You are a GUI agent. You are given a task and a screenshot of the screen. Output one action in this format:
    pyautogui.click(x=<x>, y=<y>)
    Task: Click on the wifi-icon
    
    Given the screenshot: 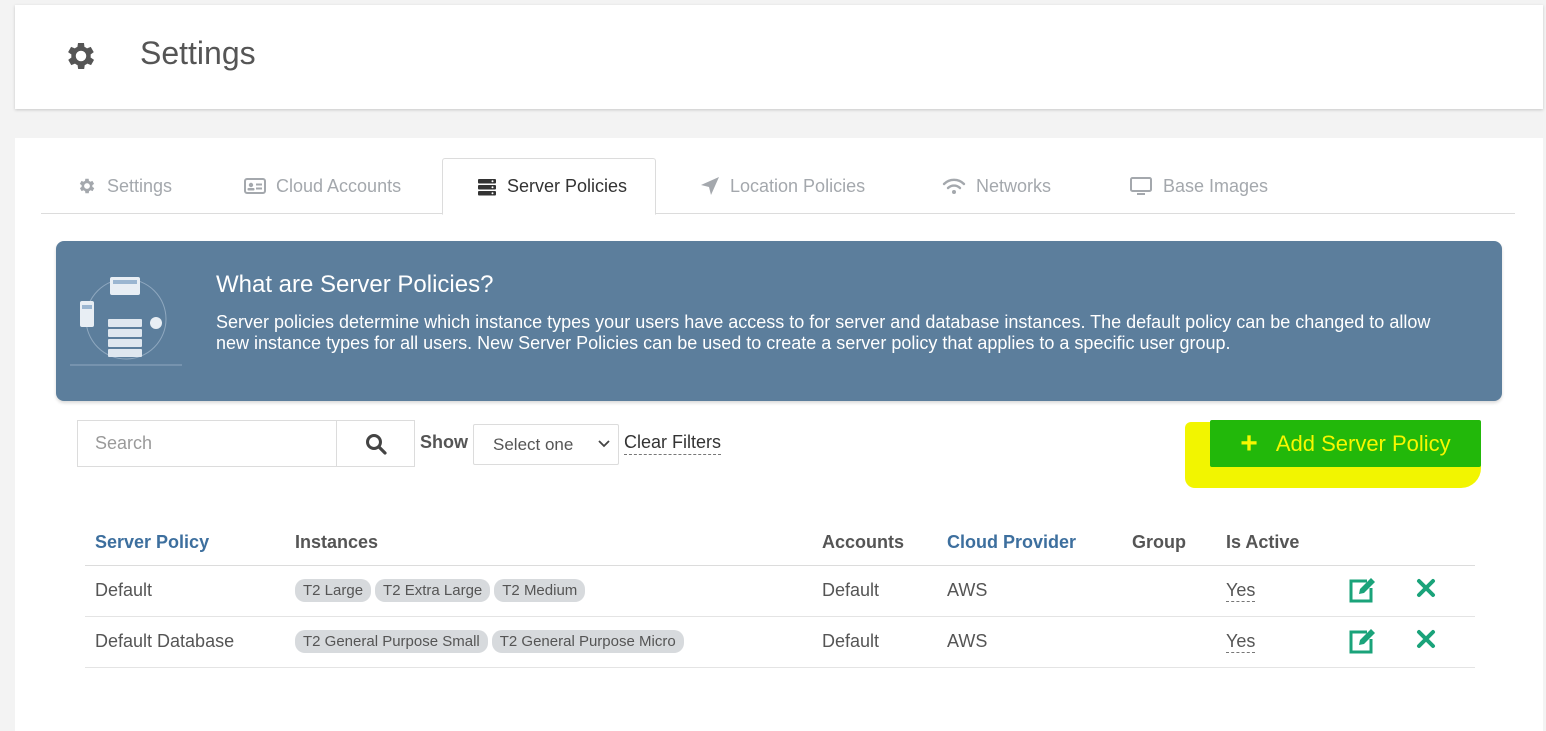 What is the action you would take?
    pyautogui.click(x=954, y=186)
    